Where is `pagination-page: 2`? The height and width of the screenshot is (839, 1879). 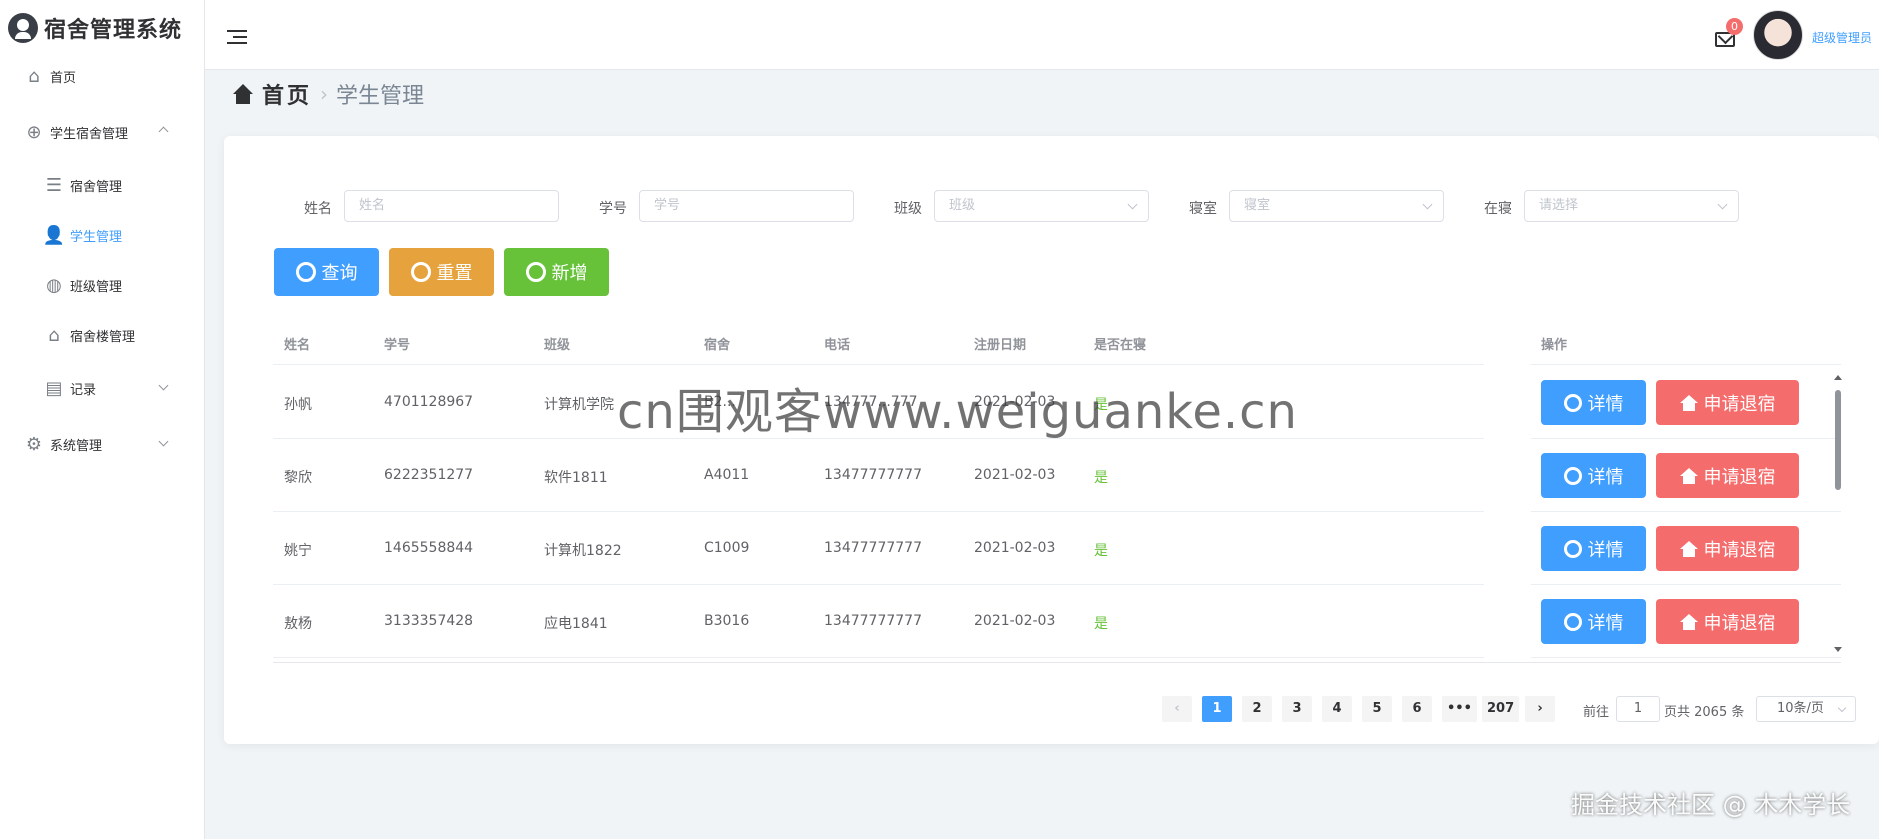
pagination-page: 2 is located at coordinates (1257, 709).